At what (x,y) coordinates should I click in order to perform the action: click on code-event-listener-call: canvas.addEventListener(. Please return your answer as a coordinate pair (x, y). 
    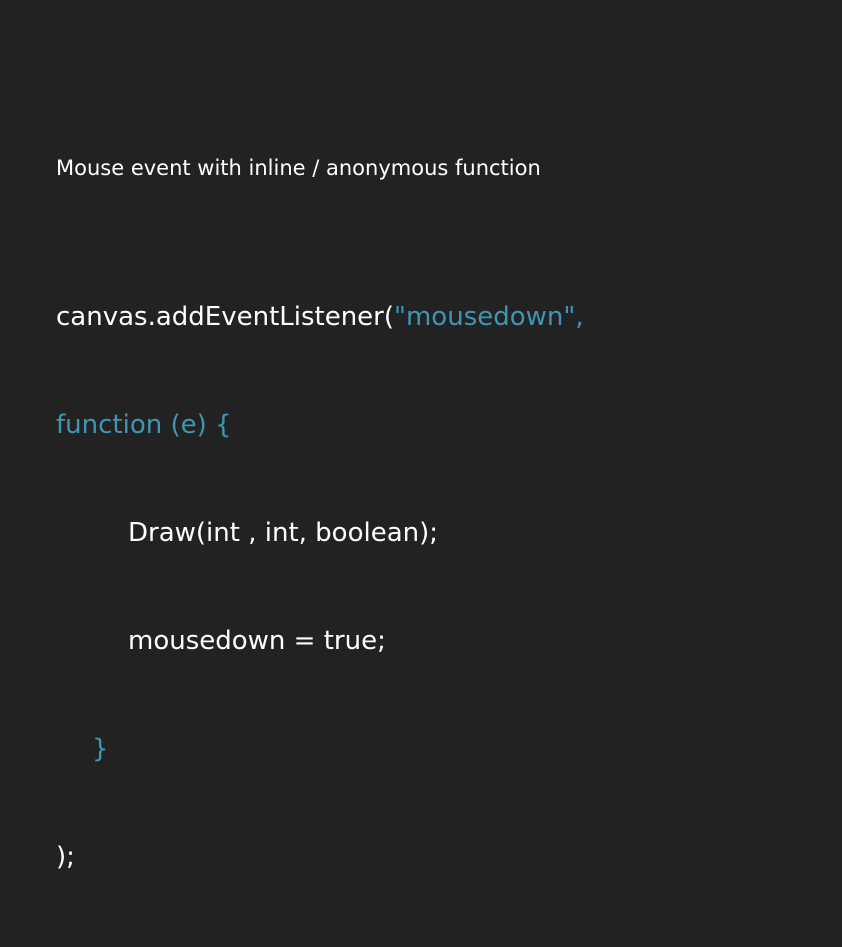
    Looking at the image, I should click on (225, 317).